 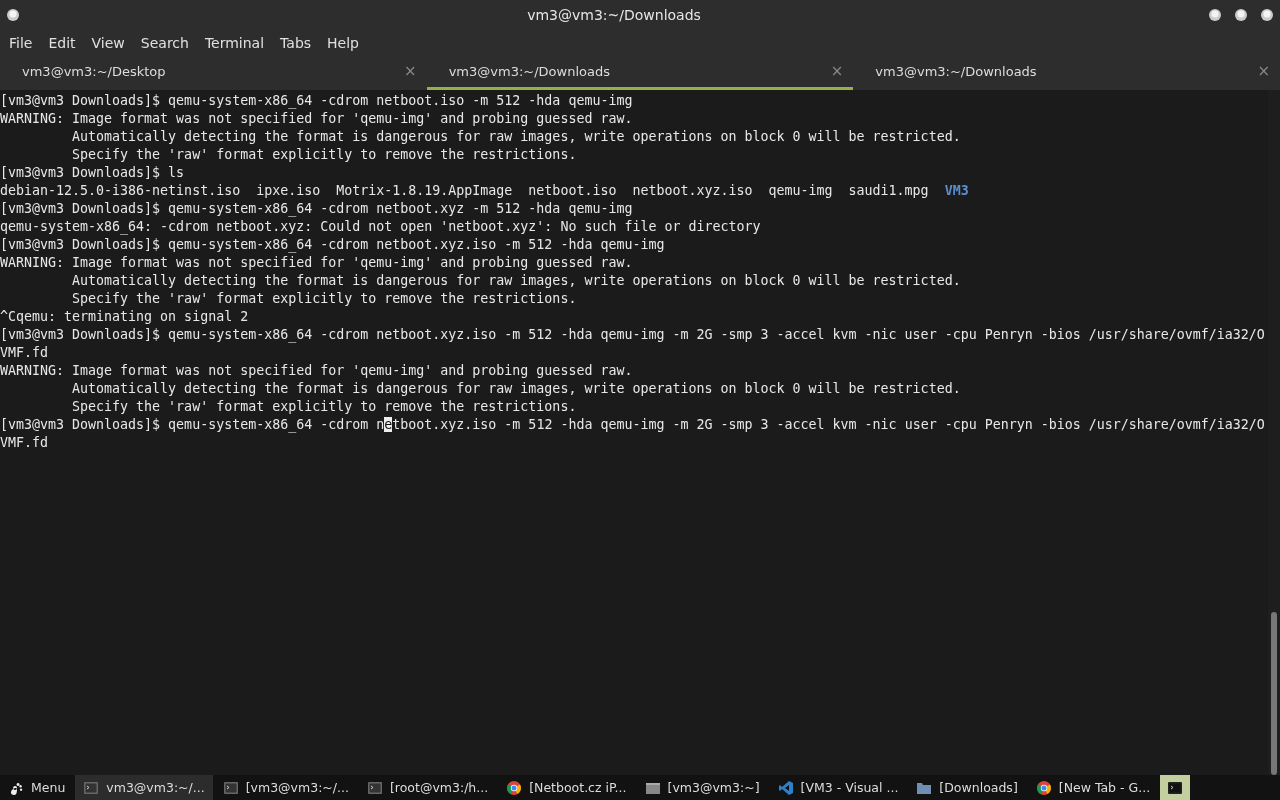 I want to click on terminal-line: [vm3@vm3 Downloads]$ qemu-system-x86_64 -cdrom netboot.xyz.iso -m 512 -hda qemu-img, so click(x=333, y=245).